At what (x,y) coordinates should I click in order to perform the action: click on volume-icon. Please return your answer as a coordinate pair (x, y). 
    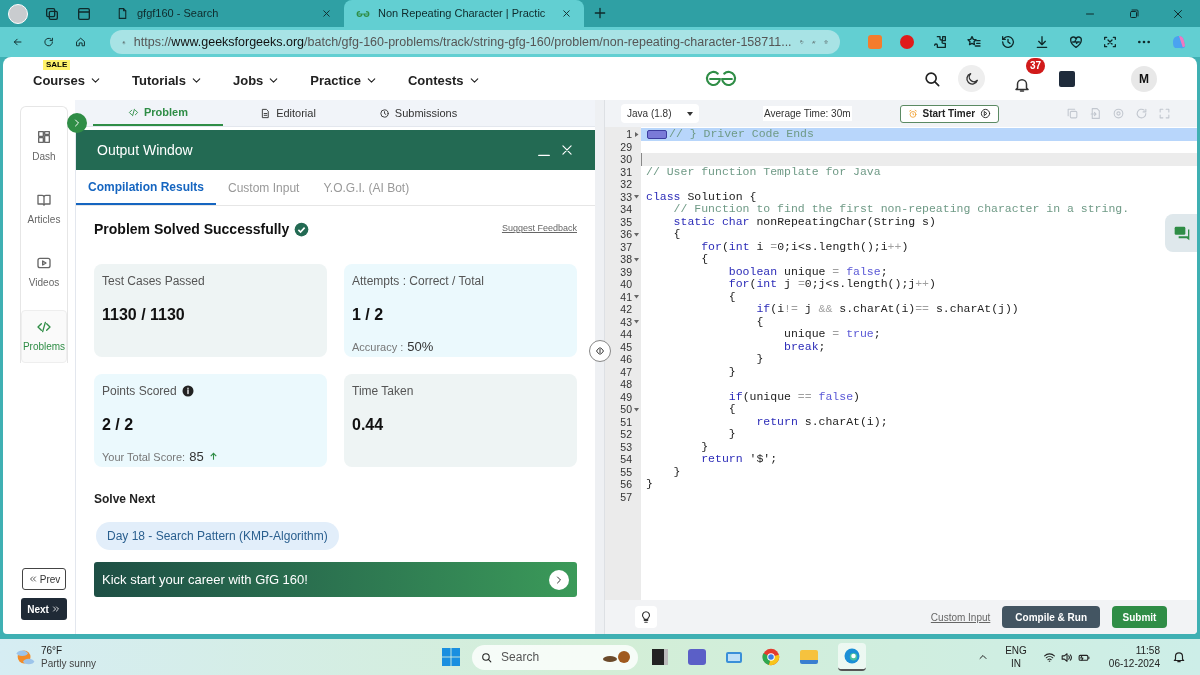
    Looking at the image, I should click on (1066, 657).